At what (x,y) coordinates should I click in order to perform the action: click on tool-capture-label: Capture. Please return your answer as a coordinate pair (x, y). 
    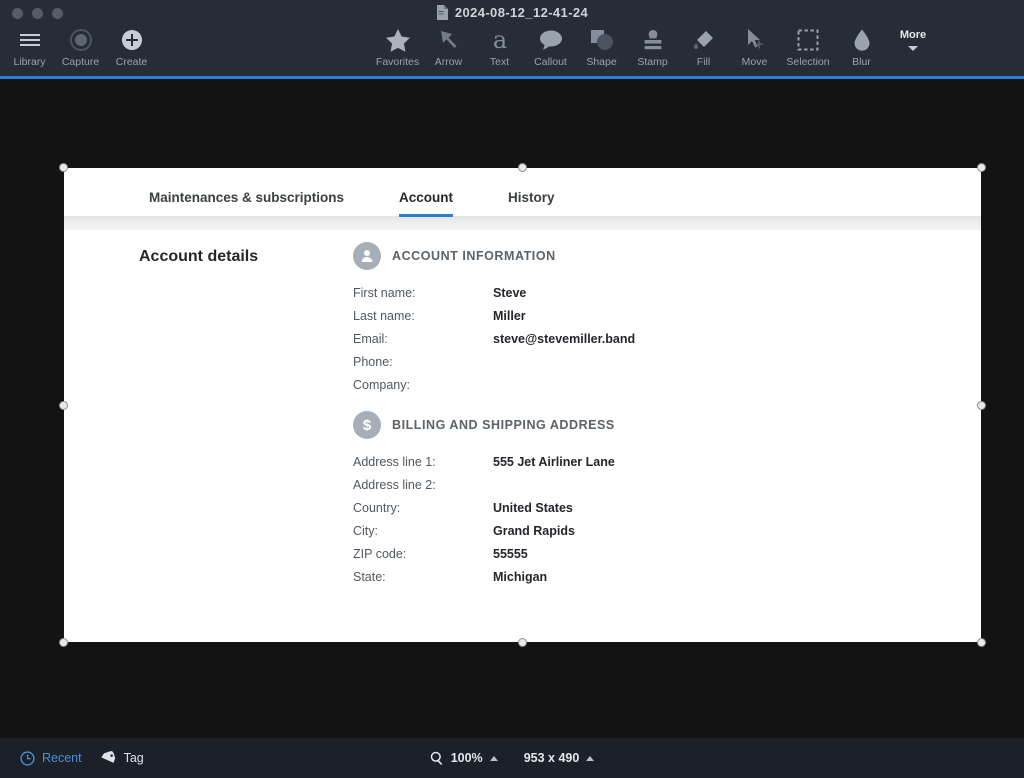
    Looking at the image, I should click on (80, 62).